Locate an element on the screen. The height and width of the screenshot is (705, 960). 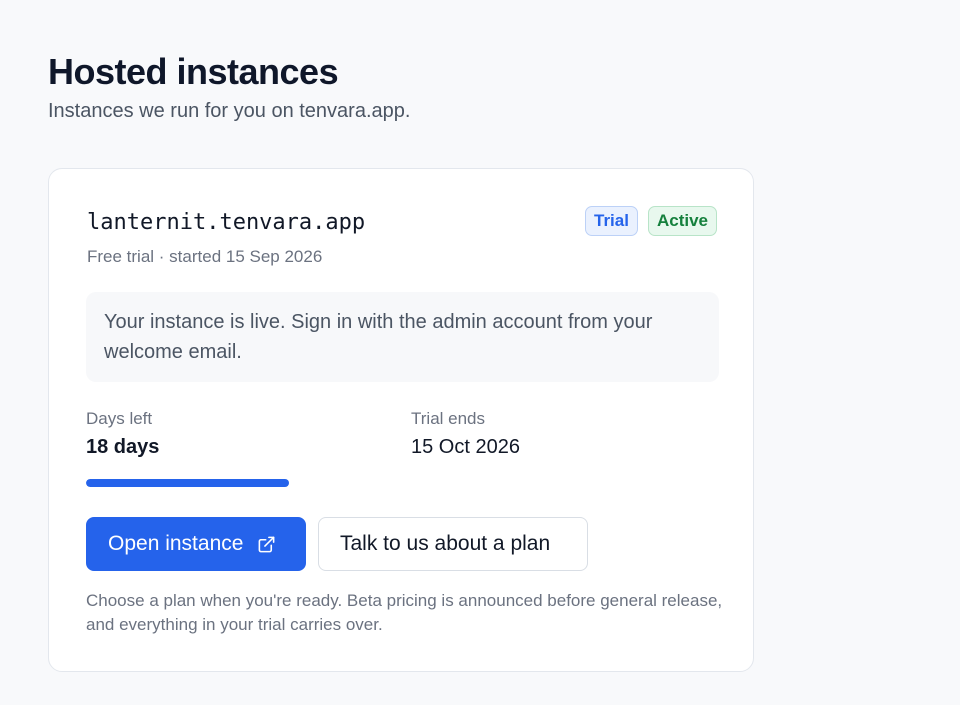
trial-ends-value: 15 Oct 2026 is located at coordinates (465, 447).